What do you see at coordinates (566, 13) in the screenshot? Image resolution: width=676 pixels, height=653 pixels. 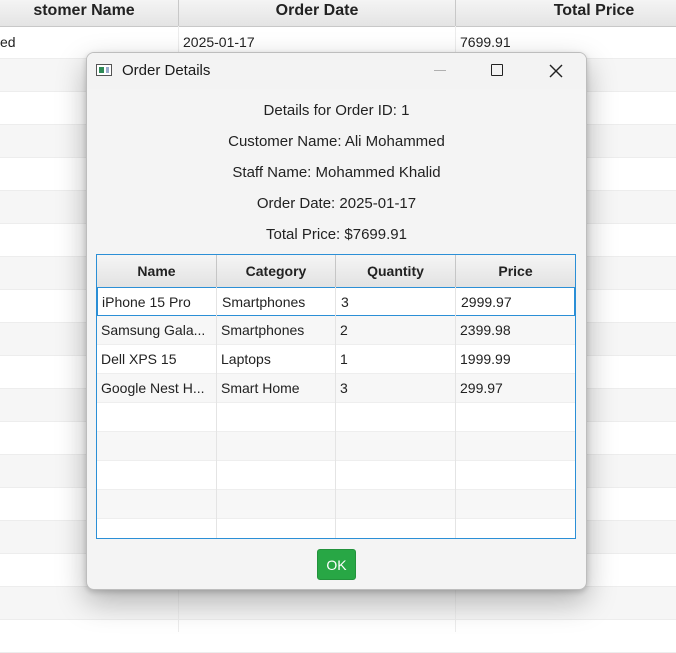 I see `col-header-total-price: Total Price` at bounding box center [566, 13].